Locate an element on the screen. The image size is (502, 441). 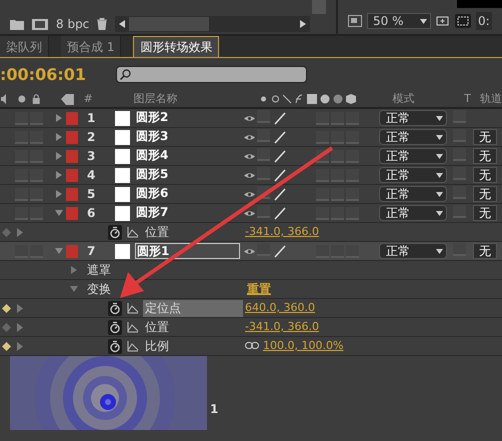
tab: 圆形转场效果 is located at coordinates (176, 46).